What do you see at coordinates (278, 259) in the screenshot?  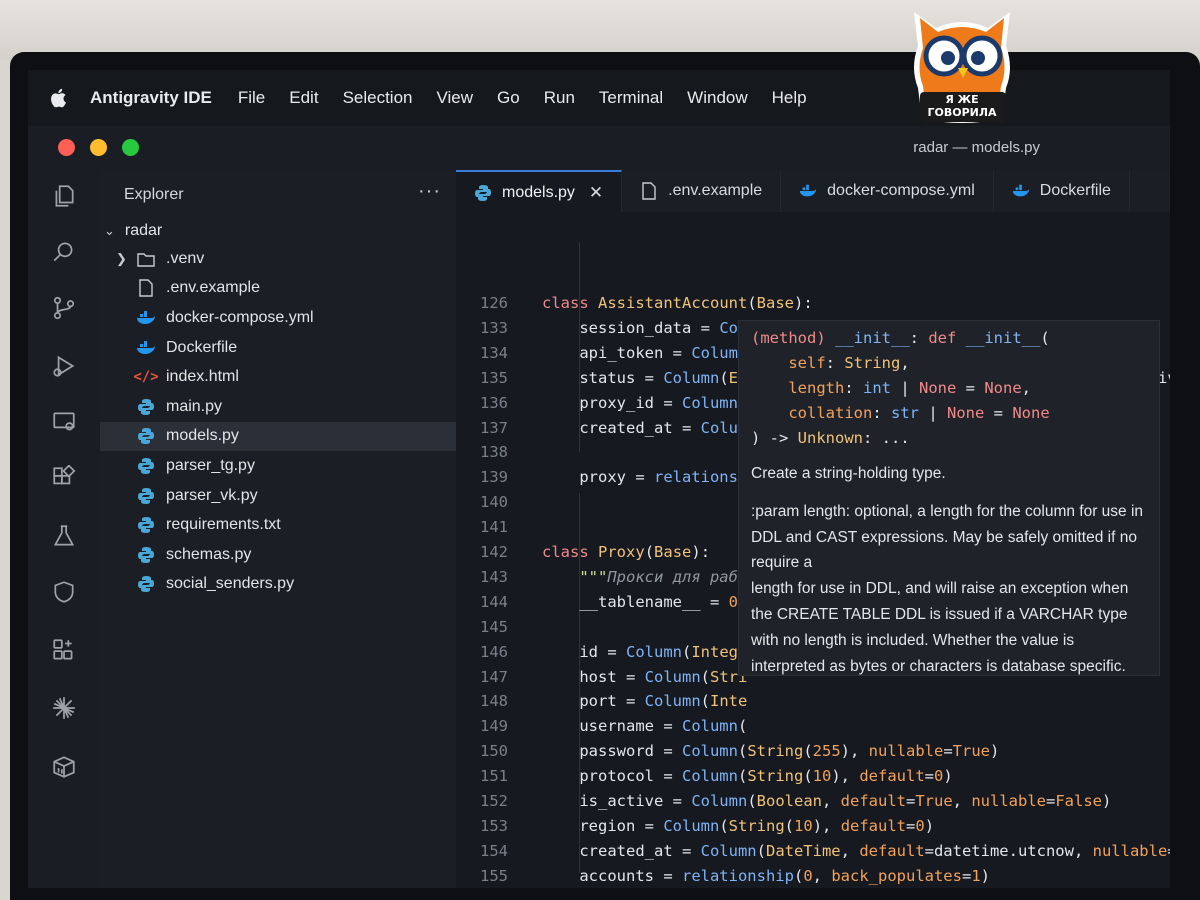 I see `file-item-venv: ❯ .venv` at bounding box center [278, 259].